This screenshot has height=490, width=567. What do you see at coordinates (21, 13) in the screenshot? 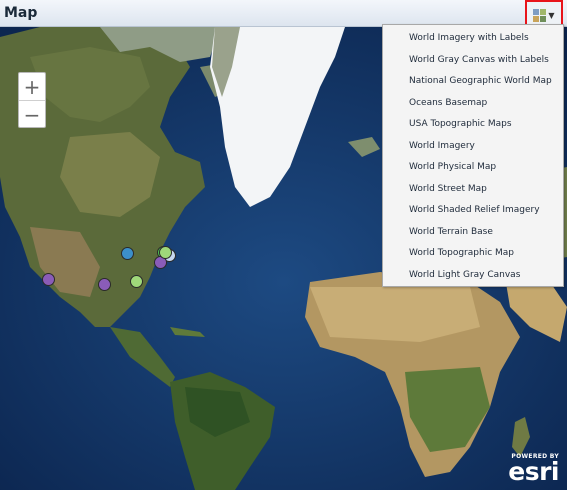
I see `page-title: Map` at bounding box center [21, 13].